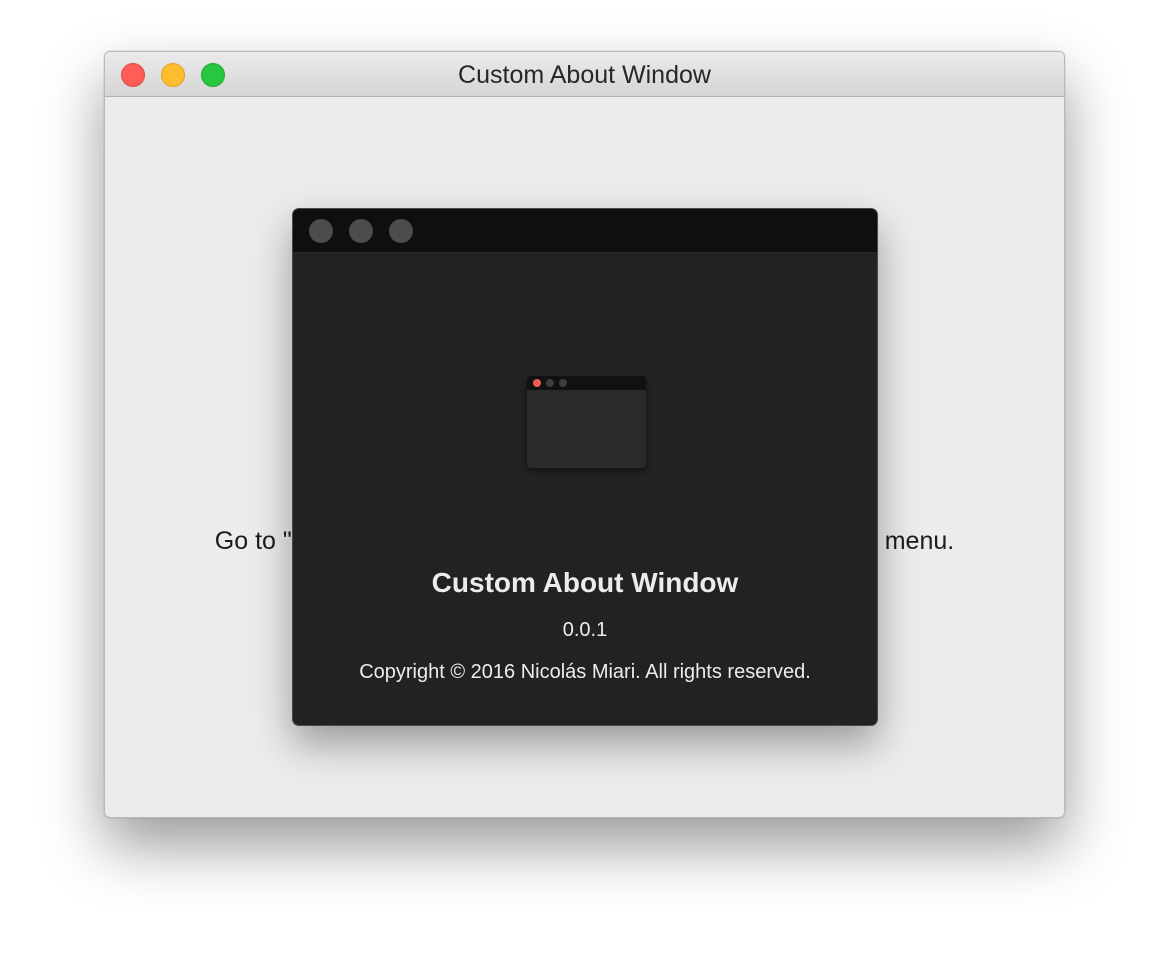 This screenshot has height=966, width=1170. I want to click on about-zoom-button, so click(401, 231).